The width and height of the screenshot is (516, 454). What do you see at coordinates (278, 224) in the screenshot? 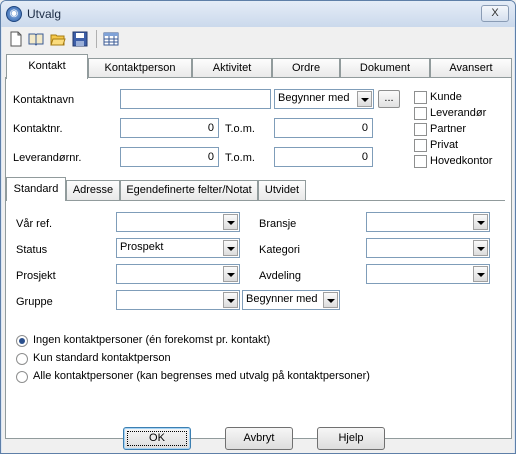
I see `bransje-label: Bransje` at bounding box center [278, 224].